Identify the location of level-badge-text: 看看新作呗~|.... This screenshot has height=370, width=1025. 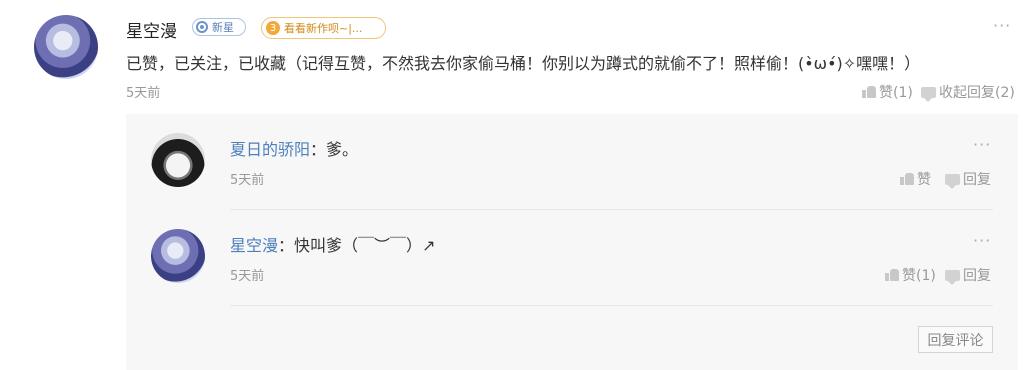
(323, 28).